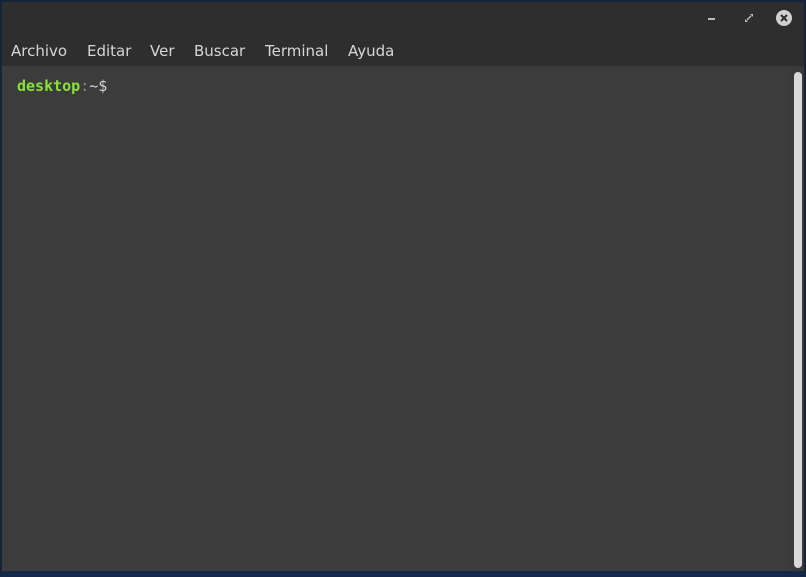 This screenshot has width=806, height=577. What do you see at coordinates (109, 51) in the screenshot?
I see `menu-editar: Editar` at bounding box center [109, 51].